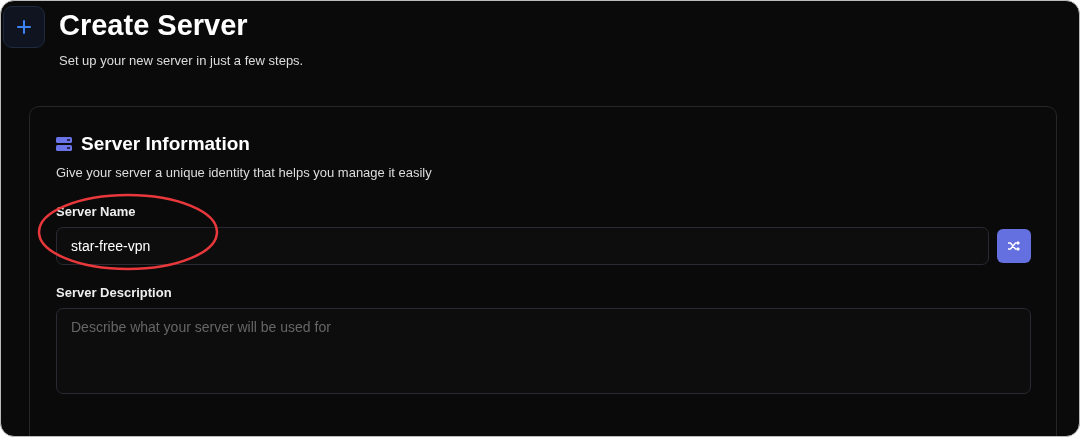 The height and width of the screenshot is (437, 1080). Describe the element at coordinates (165, 144) in the screenshot. I see `section-title: Server Information` at that location.